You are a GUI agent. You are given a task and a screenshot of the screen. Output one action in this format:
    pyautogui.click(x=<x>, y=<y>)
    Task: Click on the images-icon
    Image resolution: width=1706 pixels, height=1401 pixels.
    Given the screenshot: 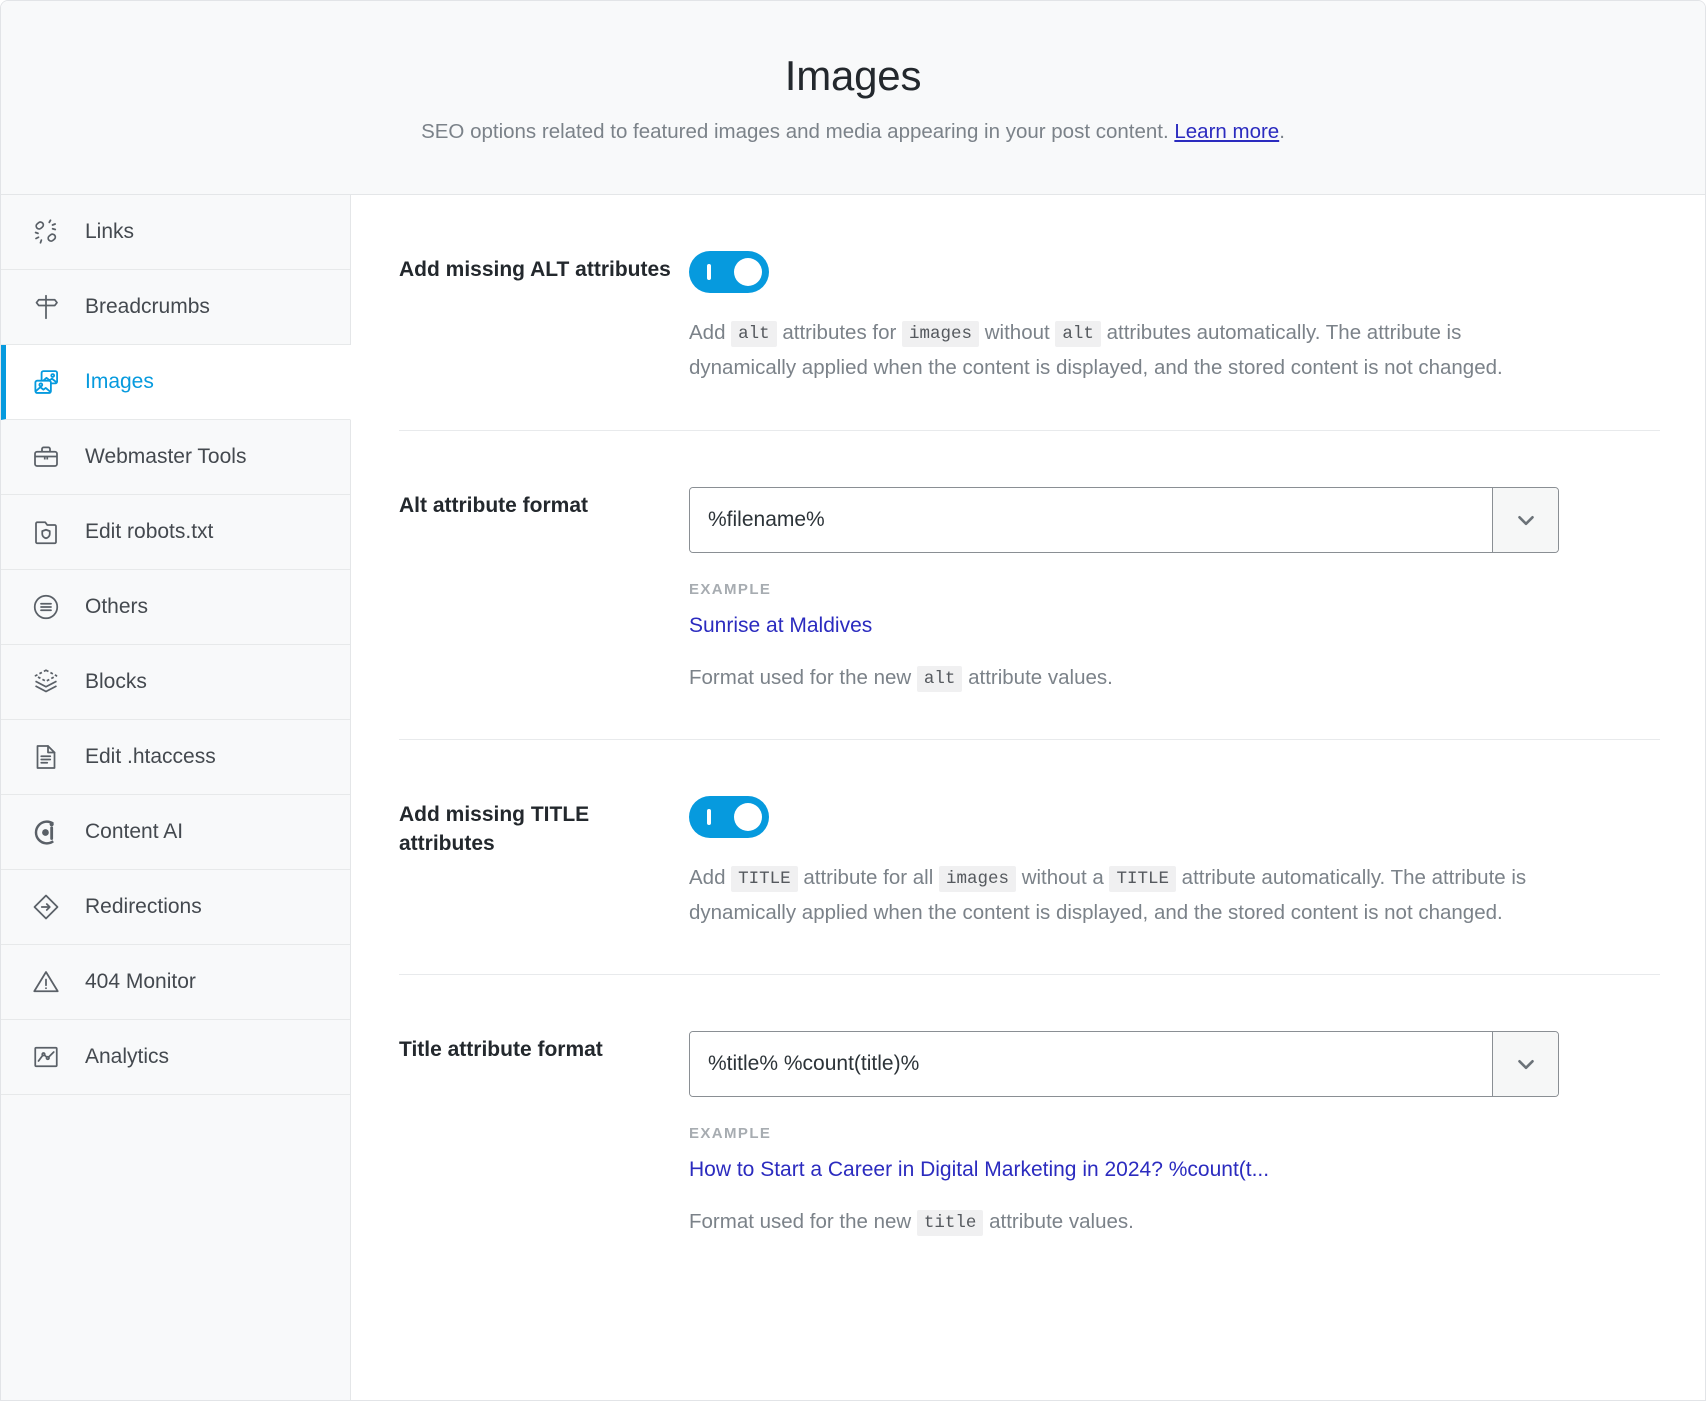 What is the action you would take?
    pyautogui.click(x=46, y=382)
    